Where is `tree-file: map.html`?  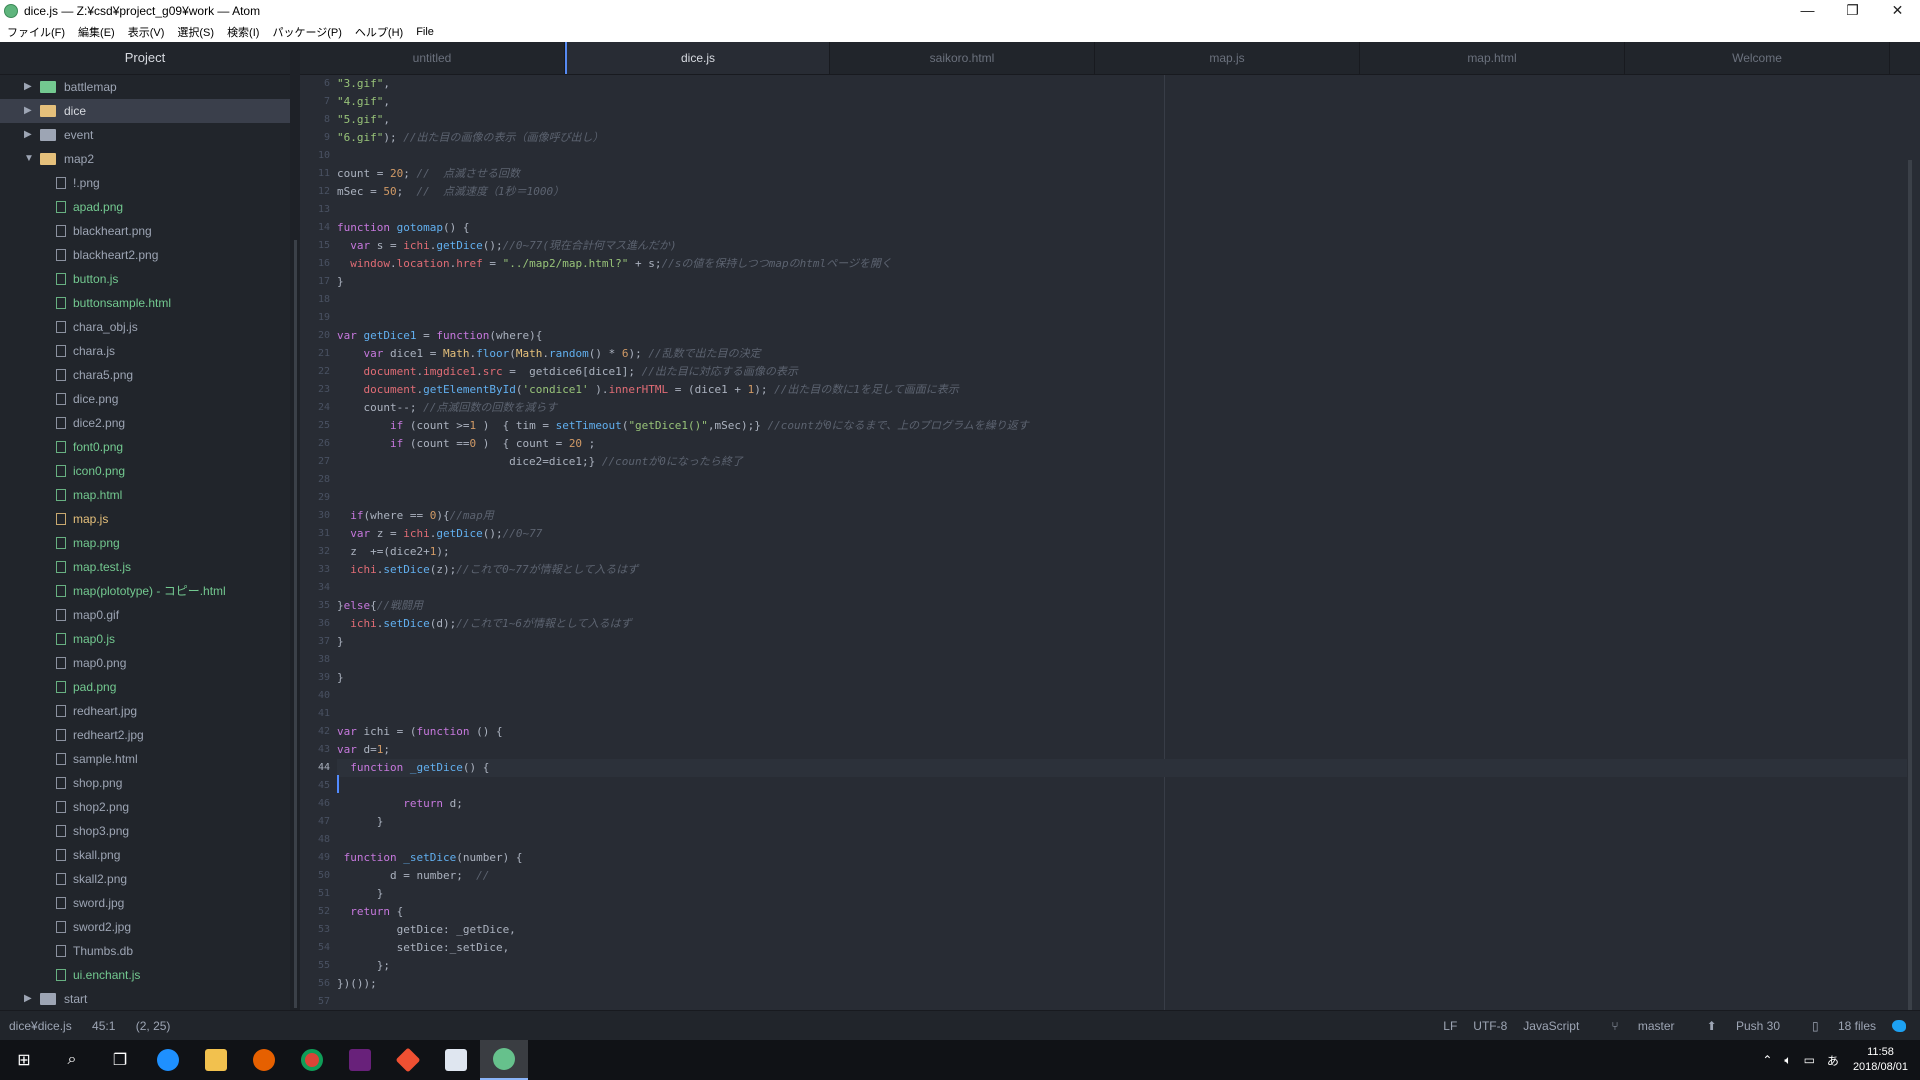
tree-file: map.html is located at coordinates (145, 495).